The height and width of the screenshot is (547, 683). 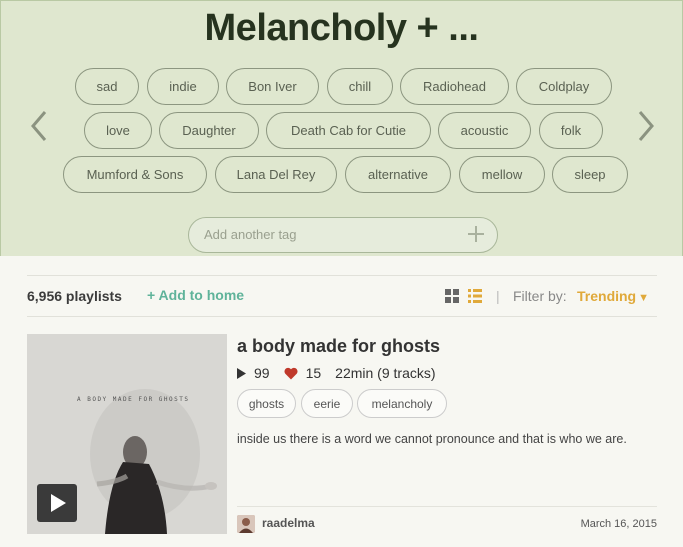 I want to click on tag-folk: folk, so click(x=571, y=130).